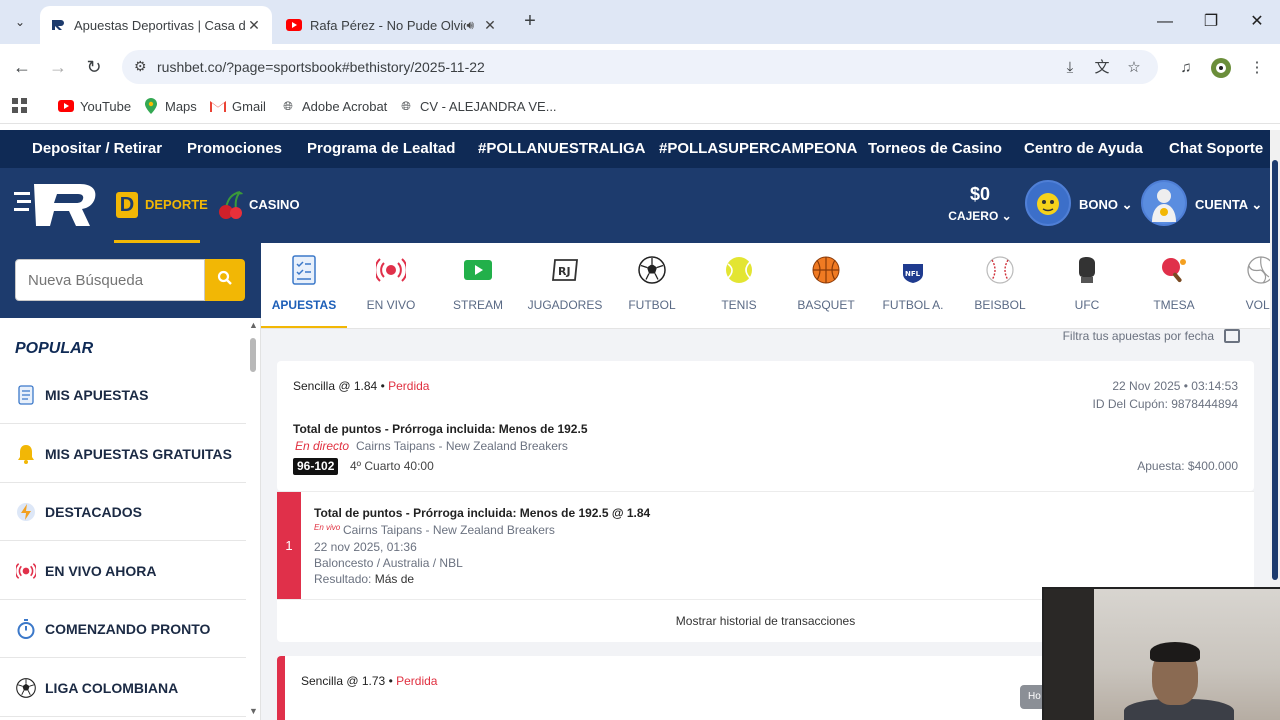 The height and width of the screenshot is (720, 1280). Describe the element at coordinates (26, 629) in the screenshot. I see `stopwatch-icon` at that location.